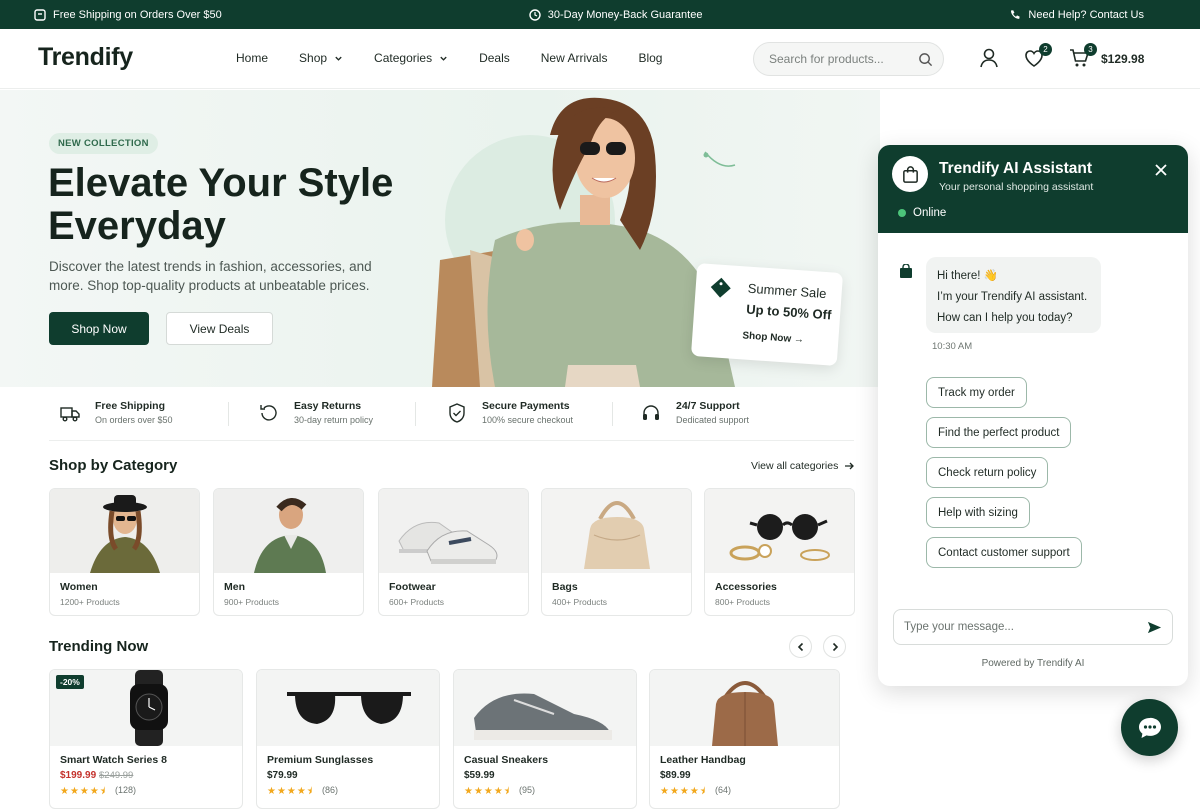  What do you see at coordinates (1161, 170) in the screenshot?
I see `close-icon` at bounding box center [1161, 170].